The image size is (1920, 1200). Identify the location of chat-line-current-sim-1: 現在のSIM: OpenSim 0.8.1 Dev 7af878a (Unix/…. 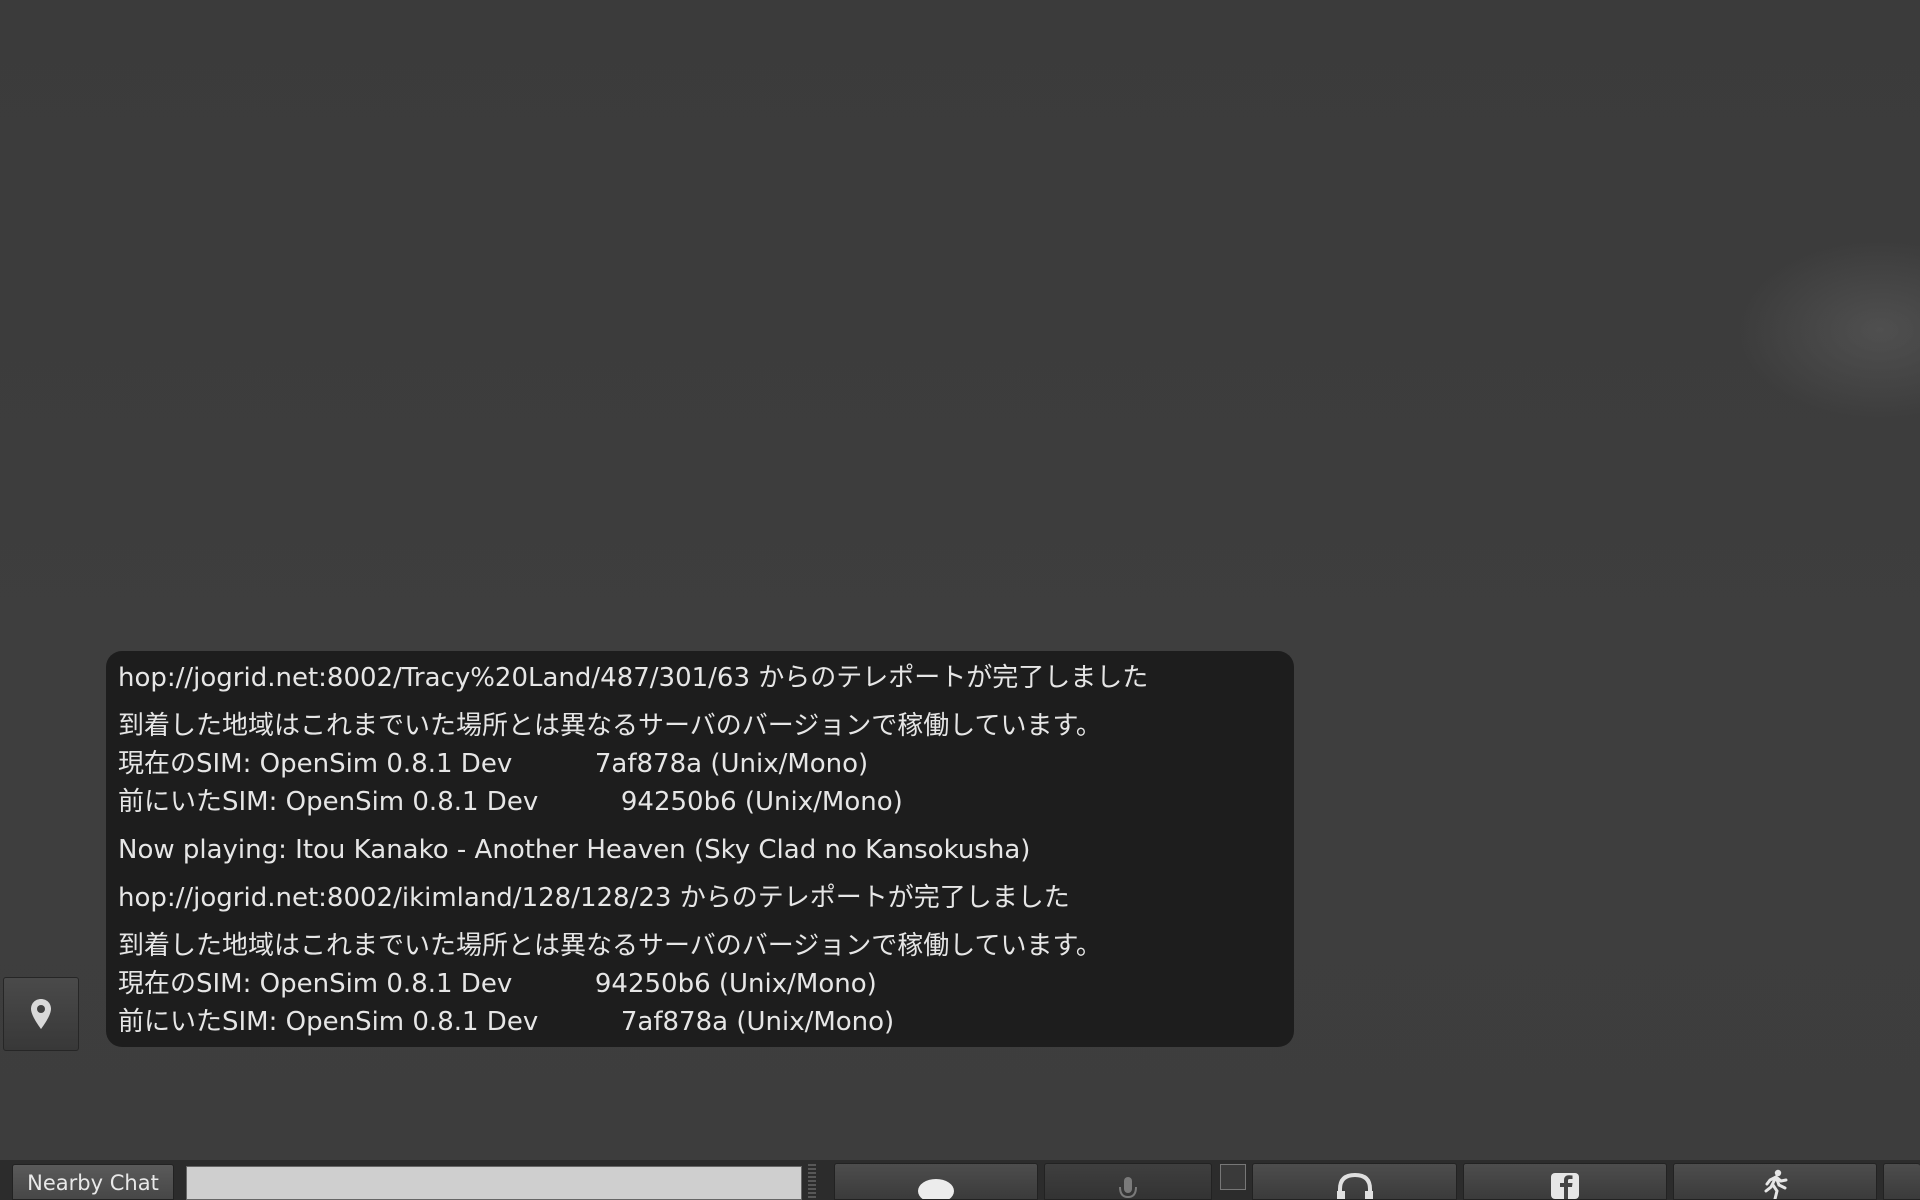
(493, 764).